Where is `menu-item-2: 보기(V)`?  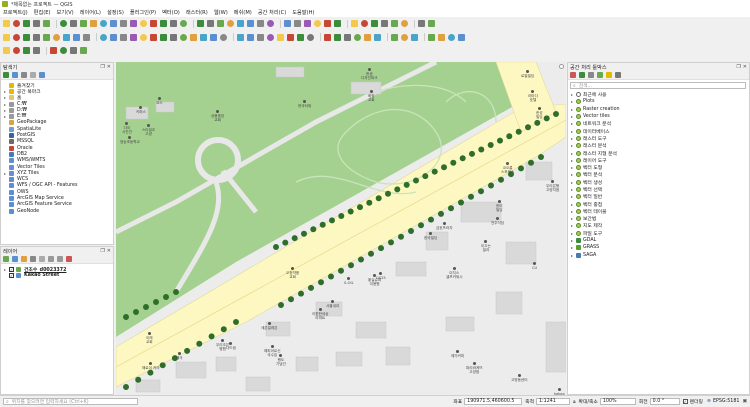
menu-item-2: 보기(V) is located at coordinates (65, 12).